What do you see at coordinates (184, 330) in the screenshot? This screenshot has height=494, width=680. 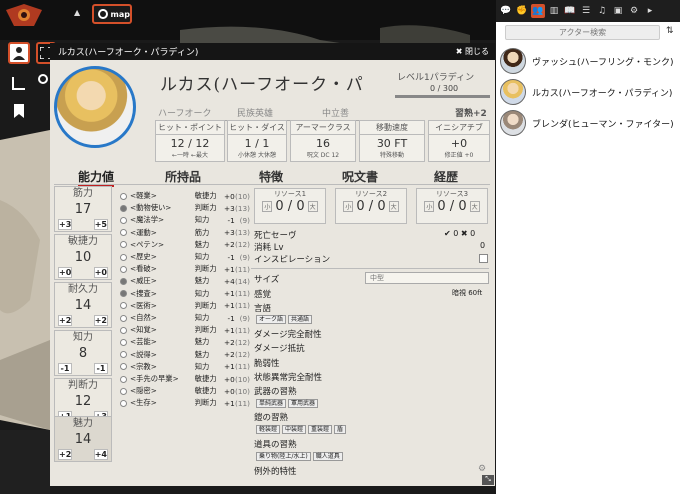 I see `skill-row: <知覚> 判断力 +1 (11)` at bounding box center [184, 330].